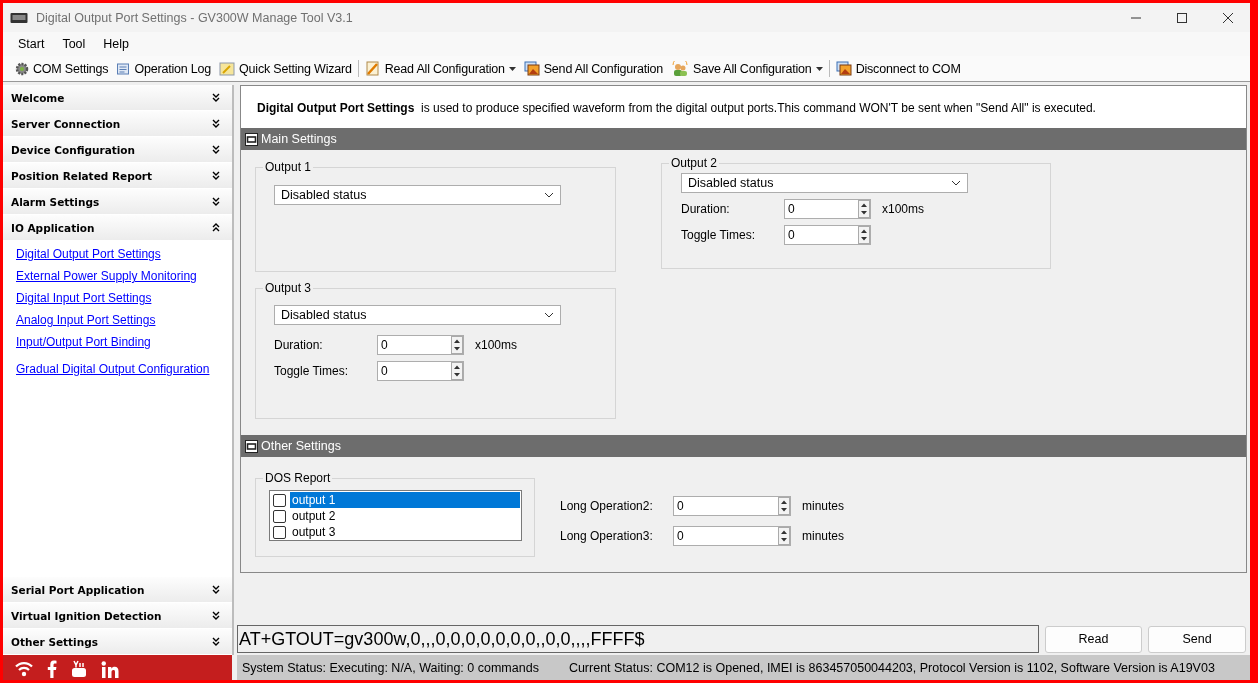 The image size is (1258, 683). Describe the element at coordinates (288, 288) in the screenshot. I see `group-title: Output 3` at that location.